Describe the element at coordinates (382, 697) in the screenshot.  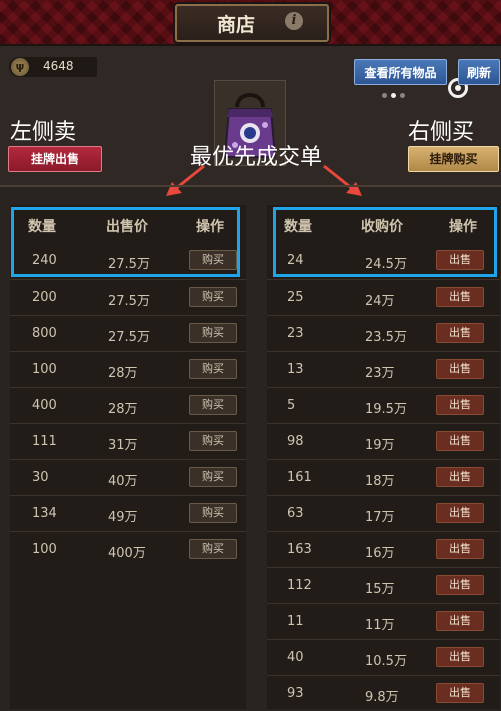
I see `price-cell: 9.8万` at that location.